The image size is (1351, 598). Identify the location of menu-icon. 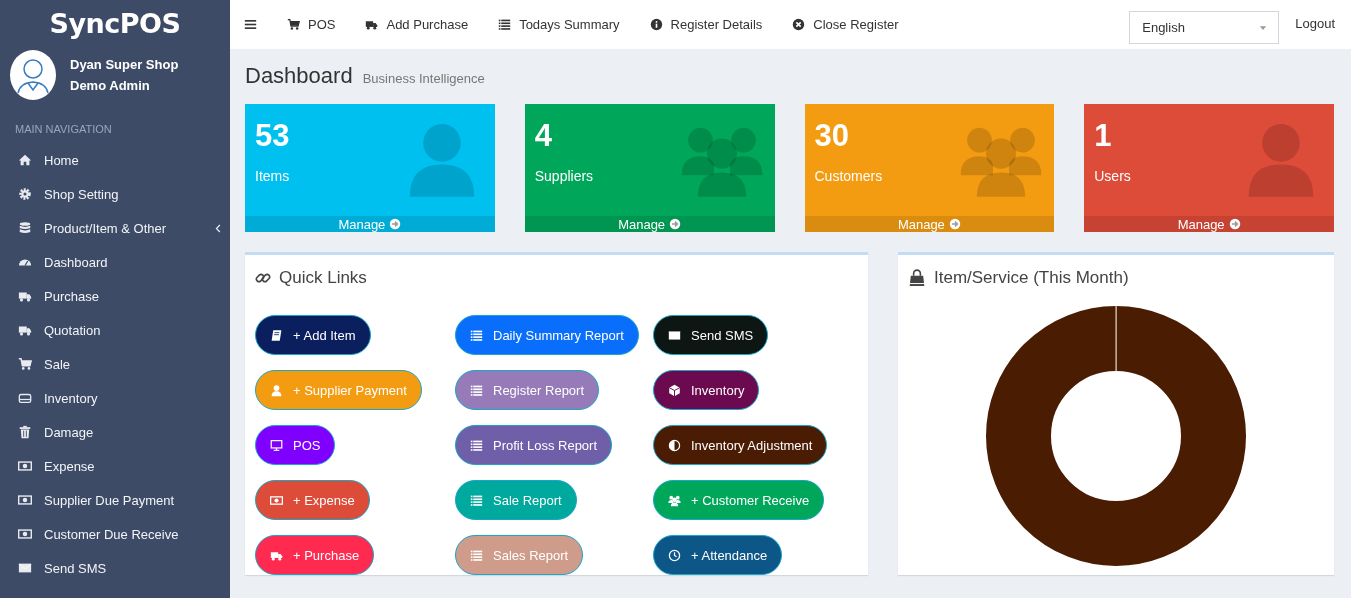
(250, 24).